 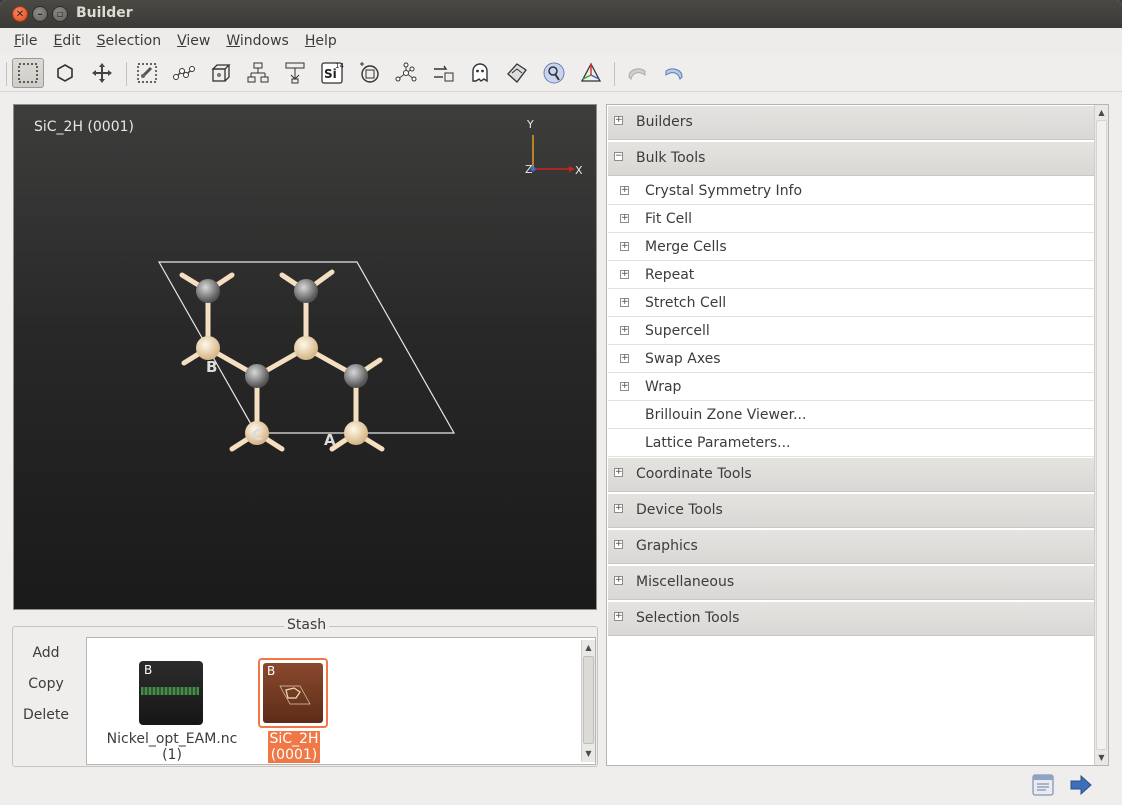 I want to click on stash-copy-button: Copy, so click(x=46, y=684).